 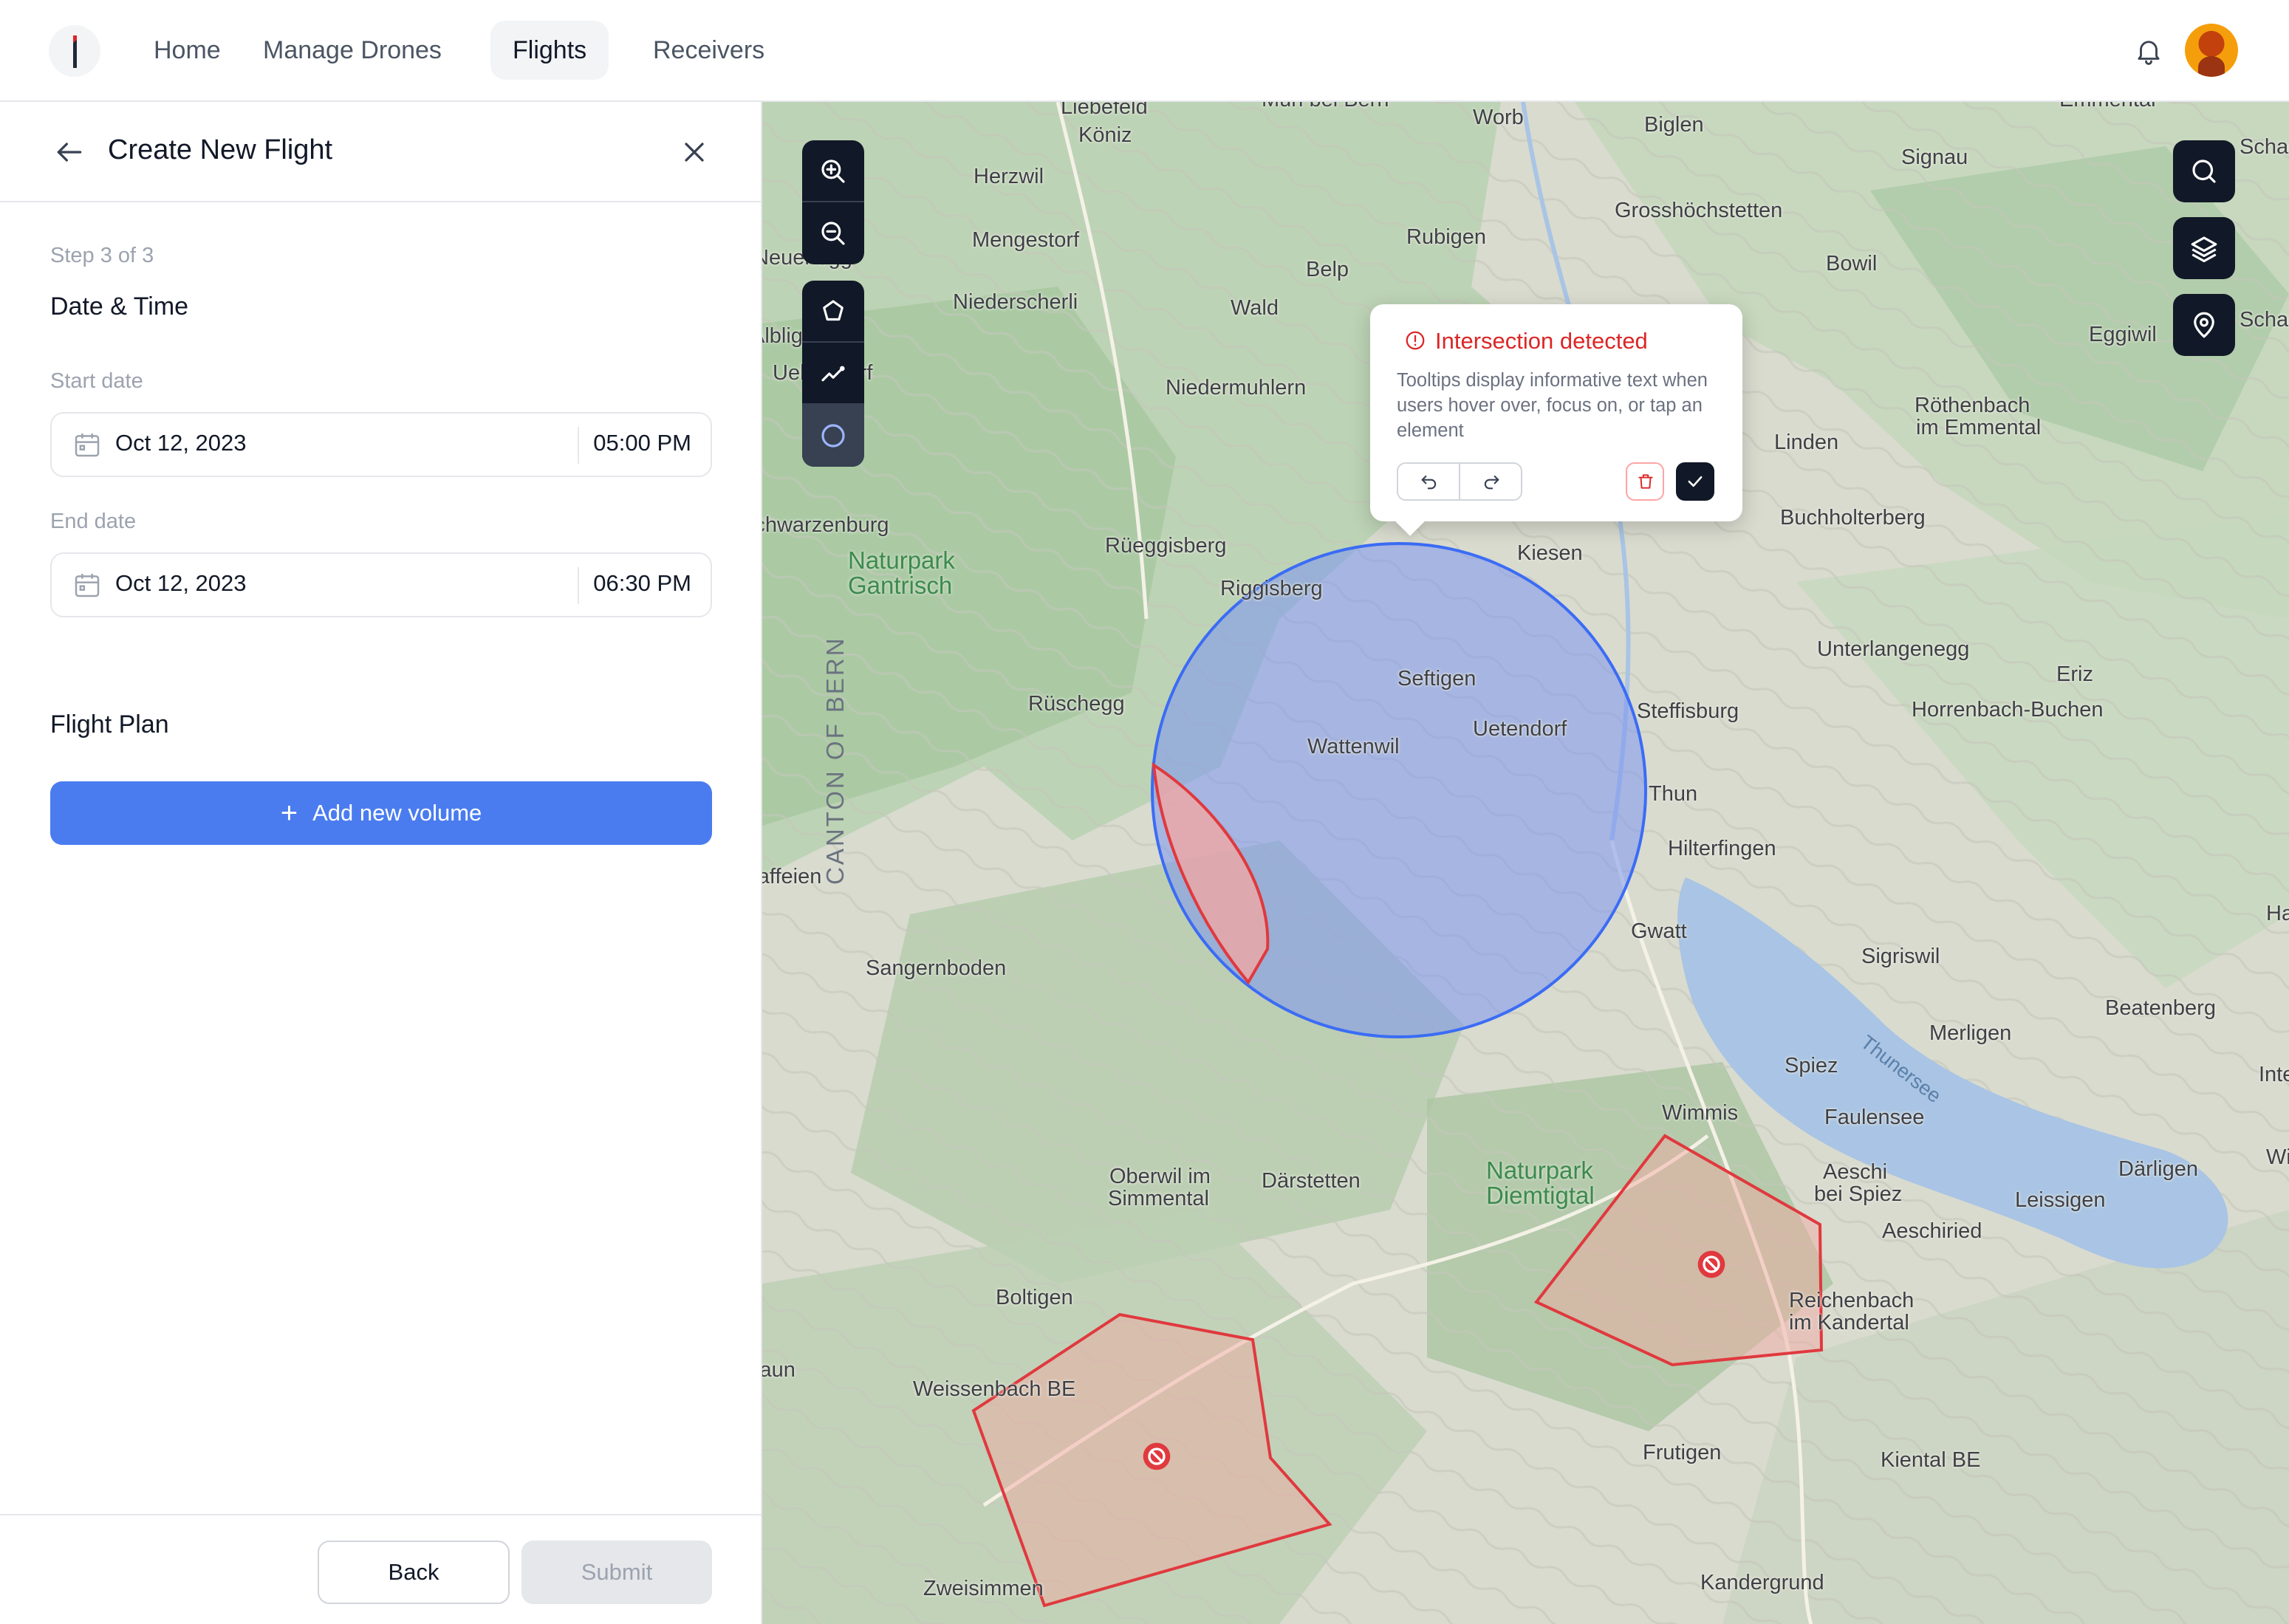 What do you see at coordinates (109, 725) in the screenshot?
I see `section-flight-plan: Flight Plan` at bounding box center [109, 725].